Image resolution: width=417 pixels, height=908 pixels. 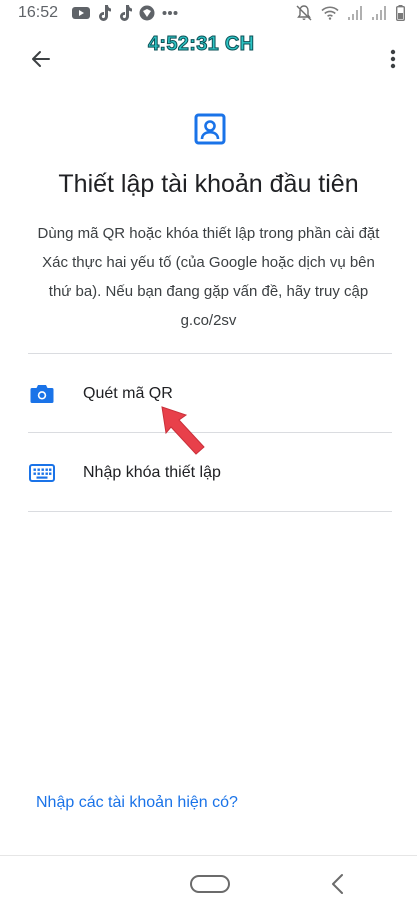 I want to click on page-title: Thiết lập tài khoản đầu tiên, so click(x=208, y=184).